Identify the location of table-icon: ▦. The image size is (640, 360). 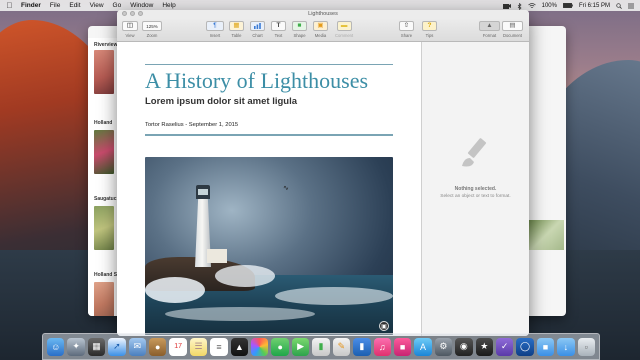
(236, 25).